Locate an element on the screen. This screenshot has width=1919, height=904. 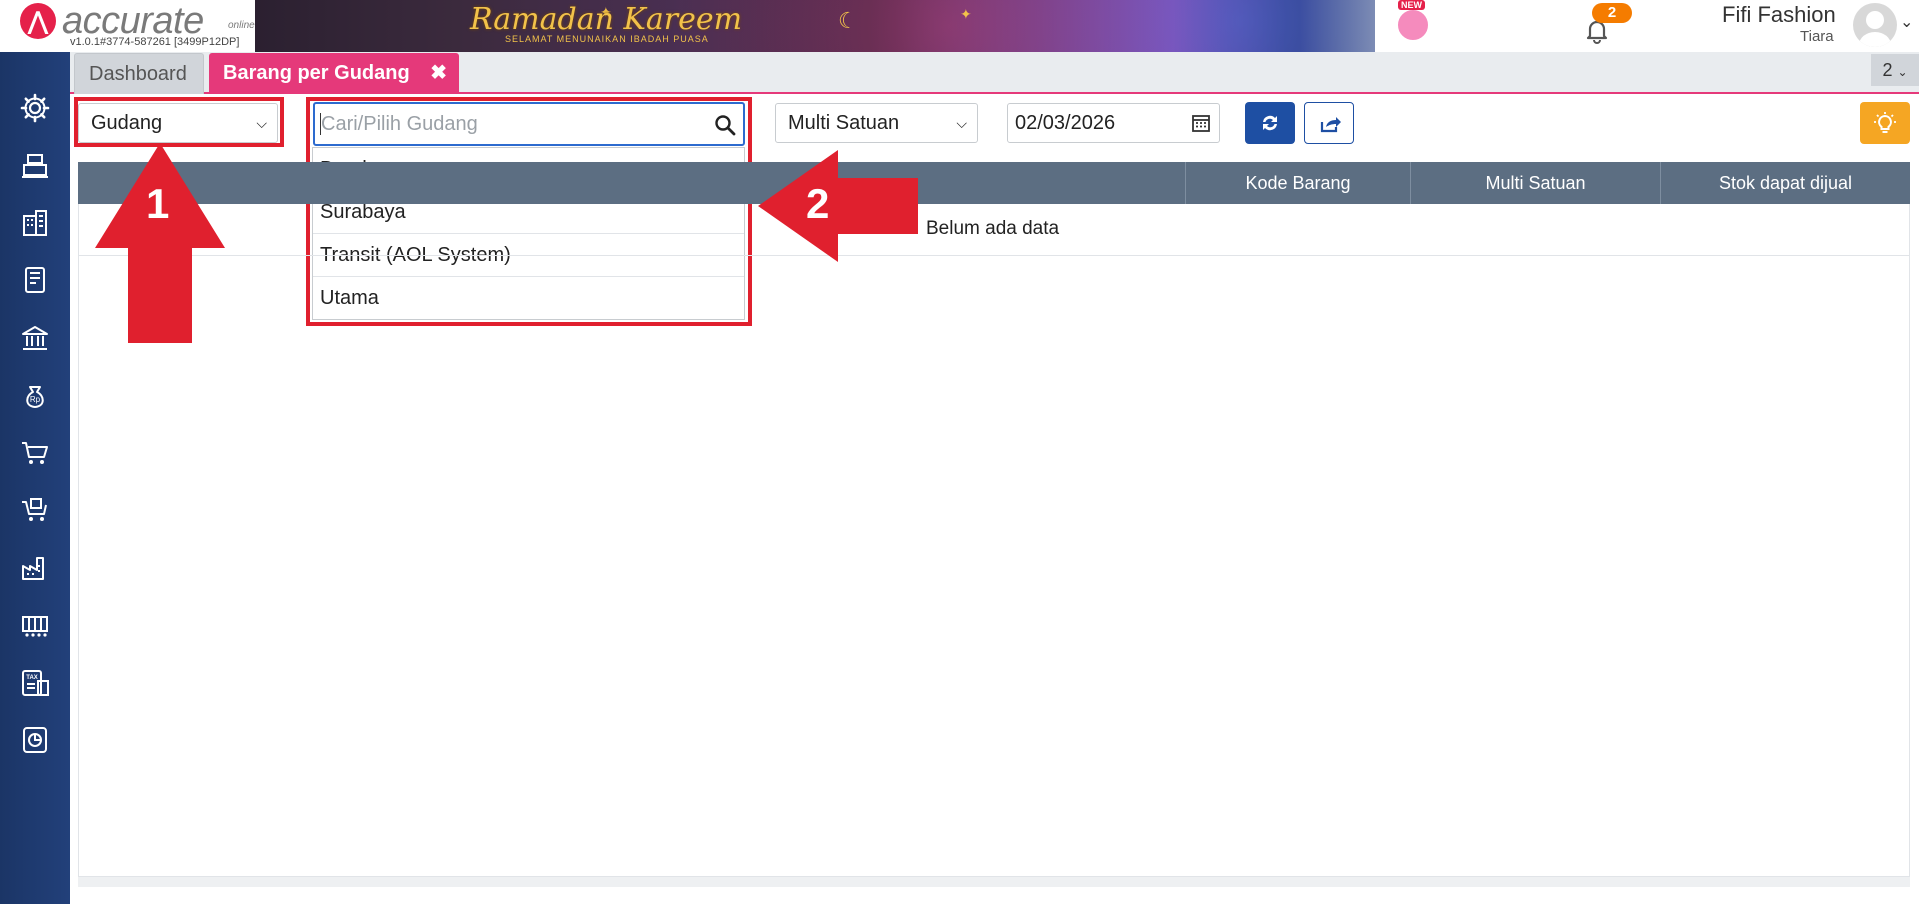
date-input: 02/03/2026 is located at coordinates (1113, 123).